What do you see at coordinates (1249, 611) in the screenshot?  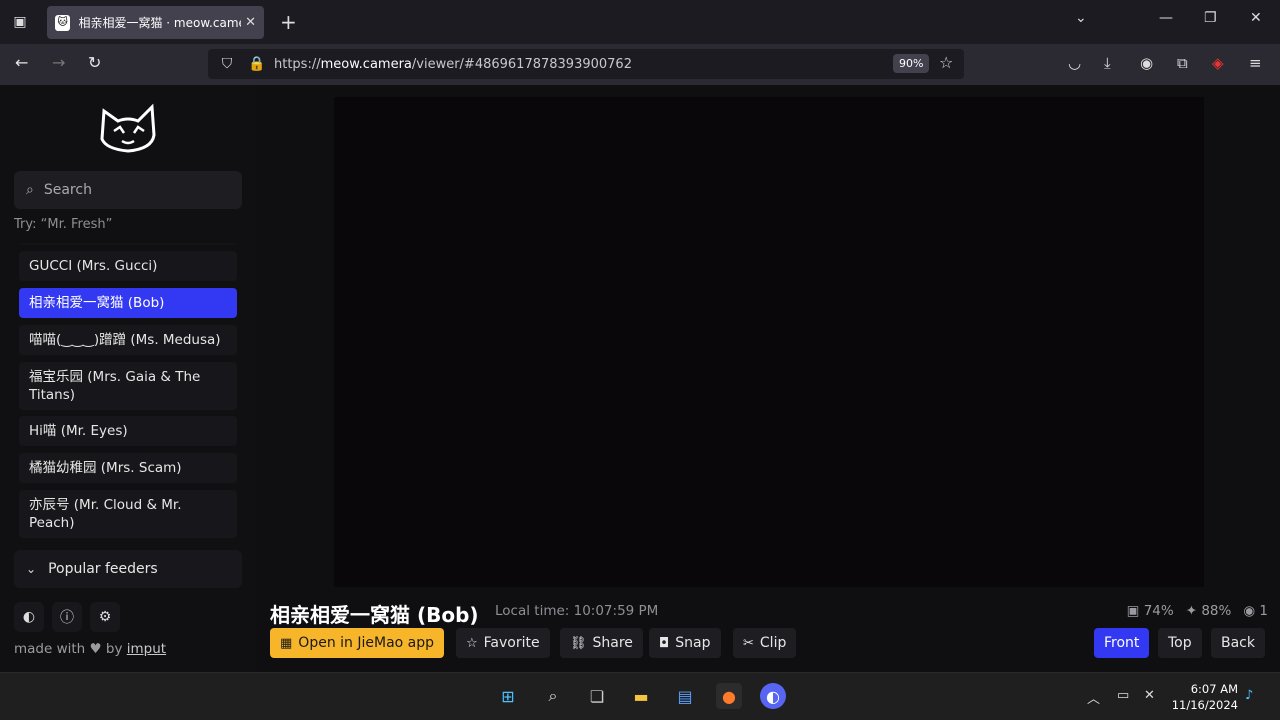 I see `eye-icon: ◉` at bounding box center [1249, 611].